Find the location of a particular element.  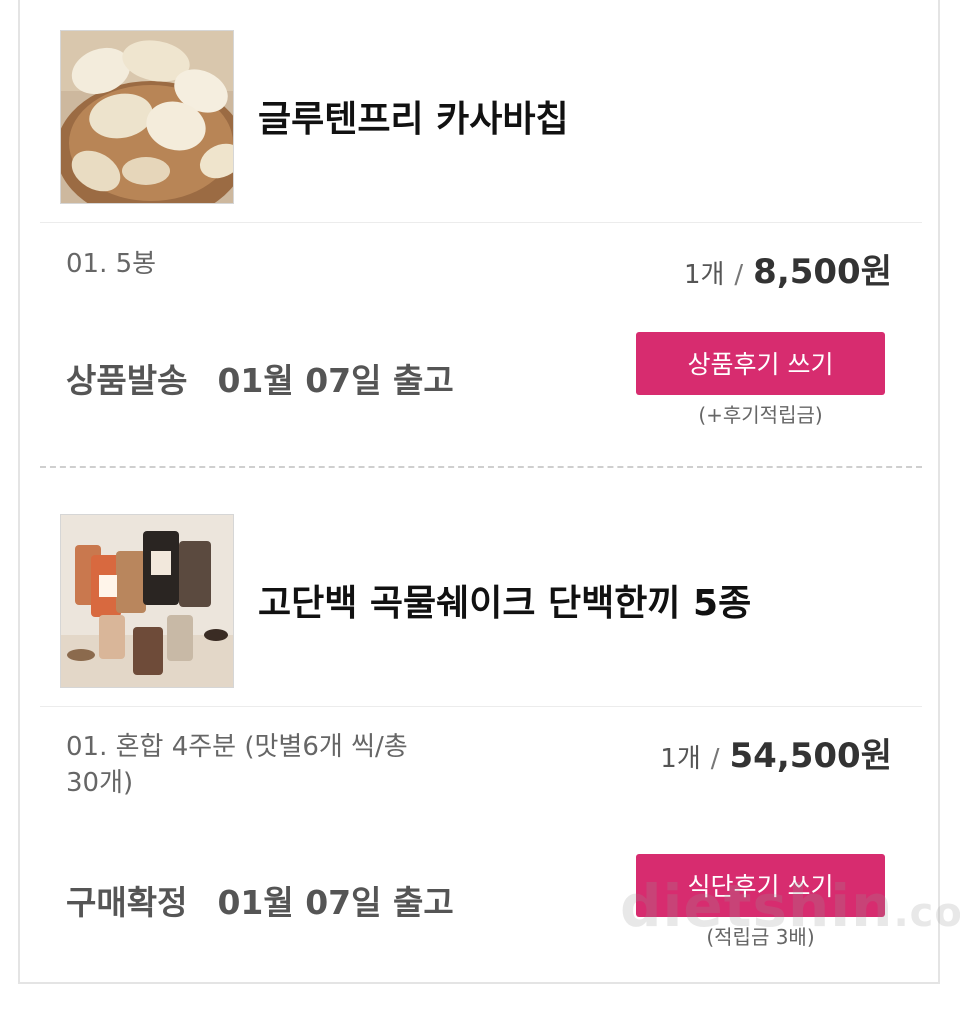

item-divider is located at coordinates (481, 467).